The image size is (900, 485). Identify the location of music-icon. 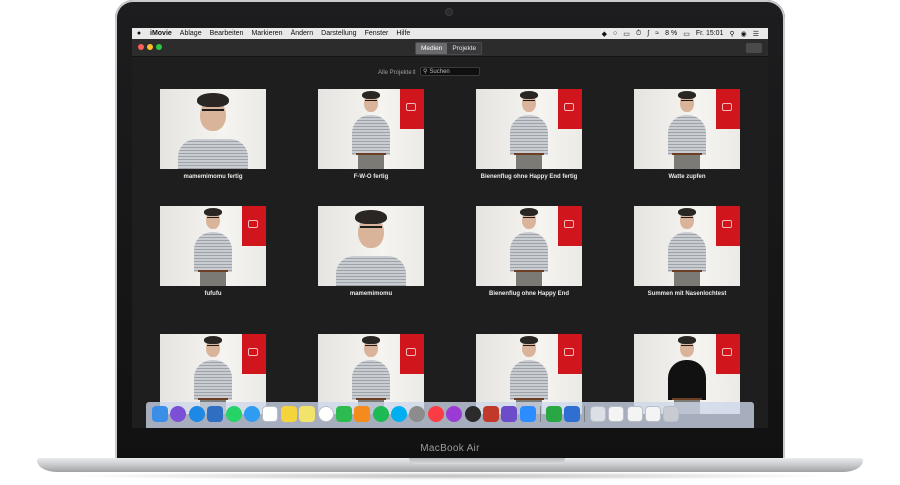
(435, 414).